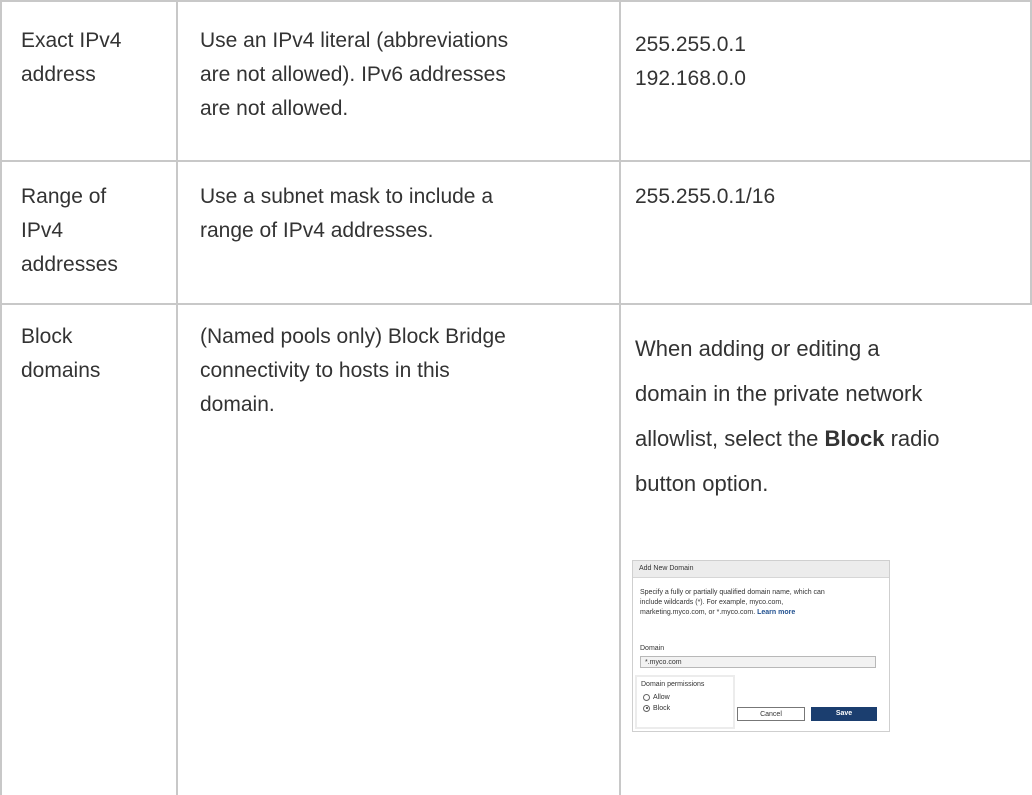  I want to click on row-2-type-line: IPv4, so click(42, 230).